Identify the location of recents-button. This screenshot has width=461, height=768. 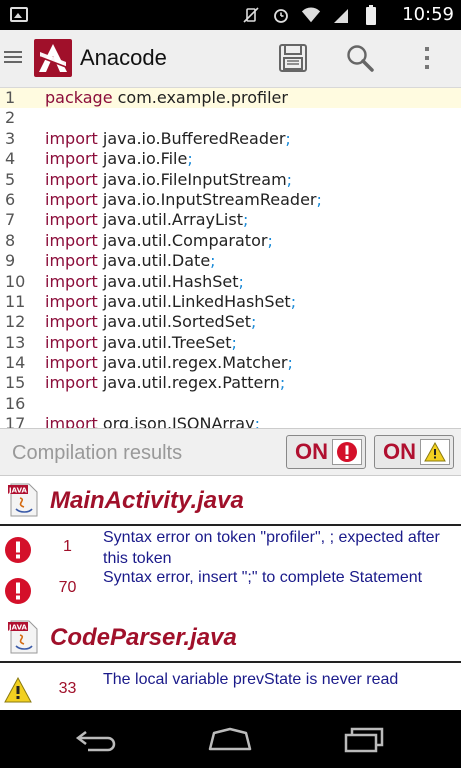
(364, 740).